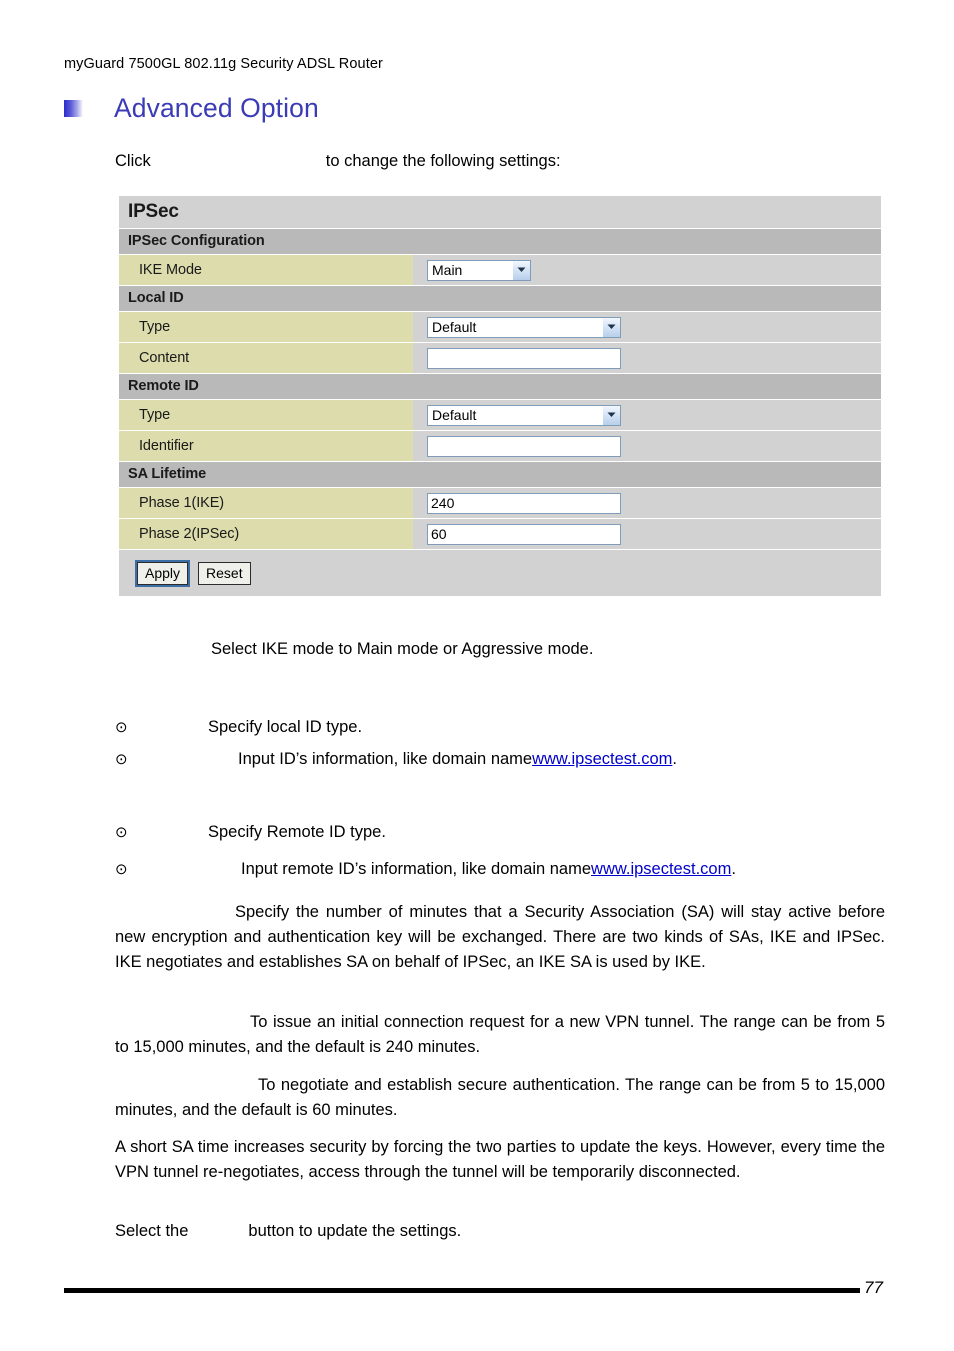 The width and height of the screenshot is (954, 1351). What do you see at coordinates (500, 212) in the screenshot?
I see `panel-title: IPSec` at bounding box center [500, 212].